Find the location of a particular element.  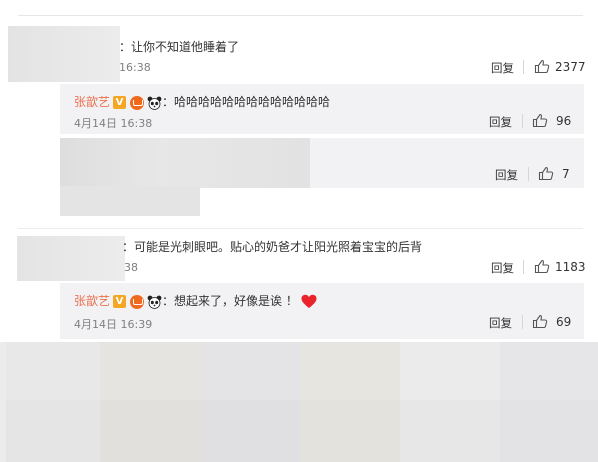

sub-reply: 张歆艺 V ：想起来了，好像是诶 ！ 4月14日 16:39 回复 69 is located at coordinates (322, 311).